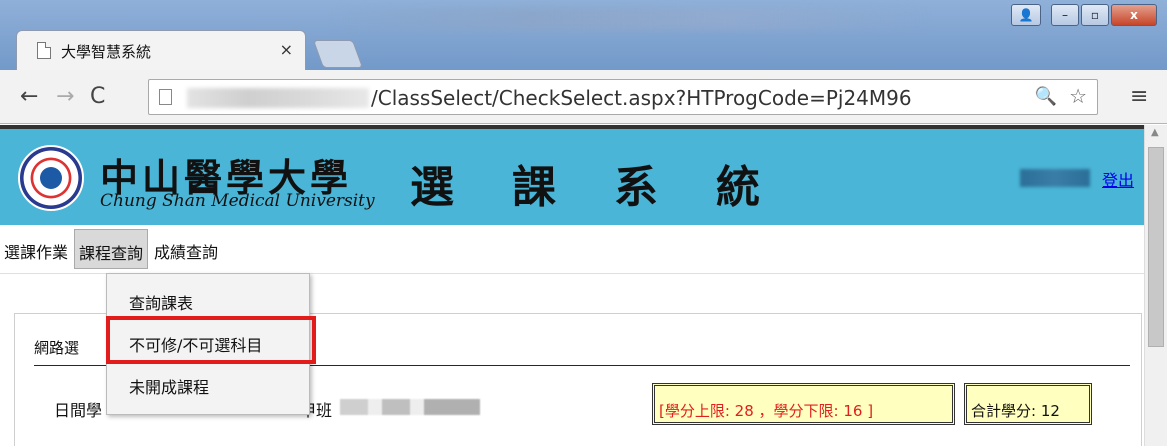  I want to click on vertical-scrollbar: ▲, so click(1155, 285).